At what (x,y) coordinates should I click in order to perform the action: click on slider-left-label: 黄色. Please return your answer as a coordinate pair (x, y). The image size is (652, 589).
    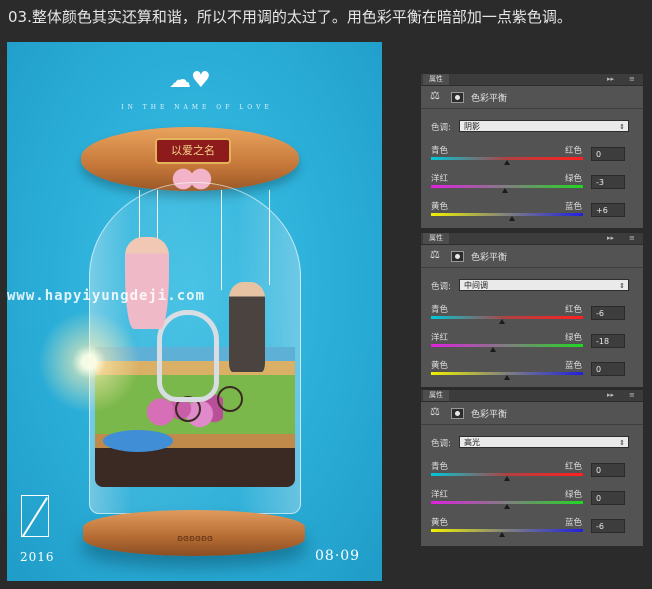
    Looking at the image, I should click on (440, 207).